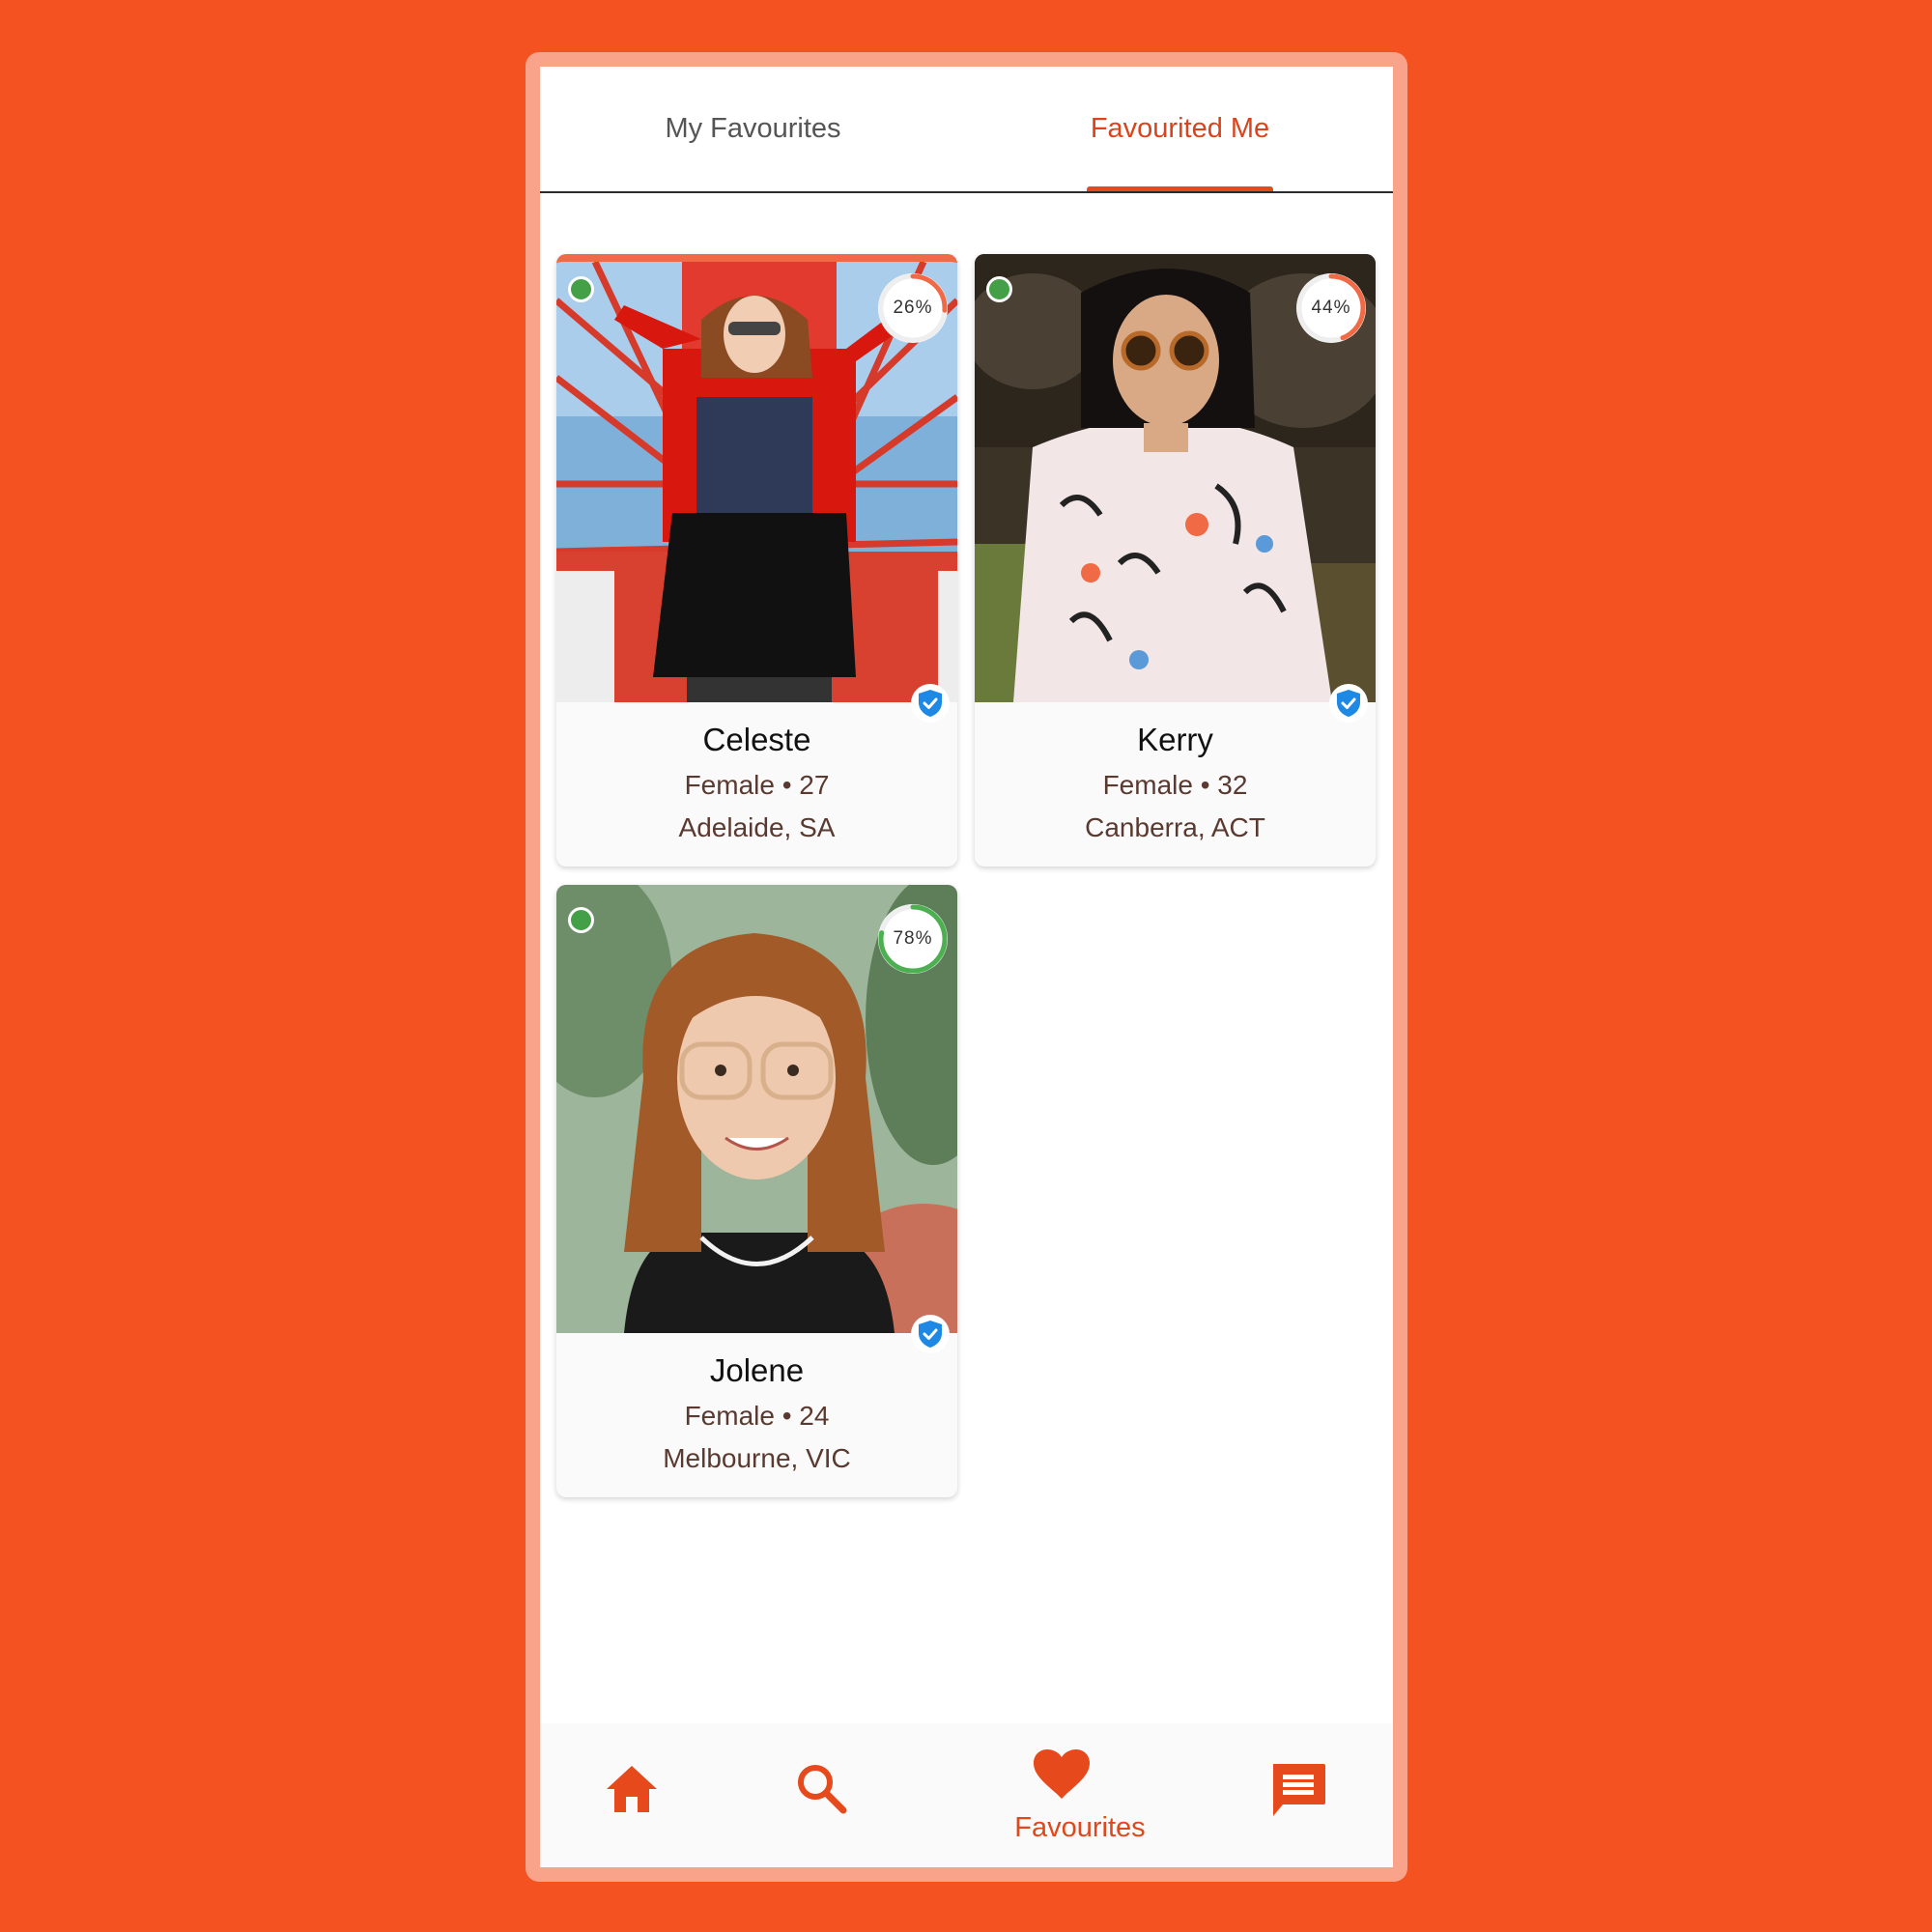 This screenshot has width=1932, height=1932. Describe the element at coordinates (757, 1370) in the screenshot. I see `profile-name: Jolene` at that location.